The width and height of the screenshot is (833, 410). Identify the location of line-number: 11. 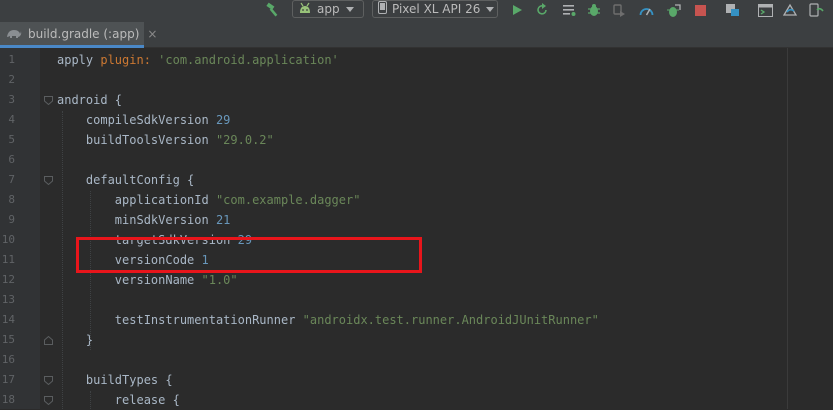
(8, 259).